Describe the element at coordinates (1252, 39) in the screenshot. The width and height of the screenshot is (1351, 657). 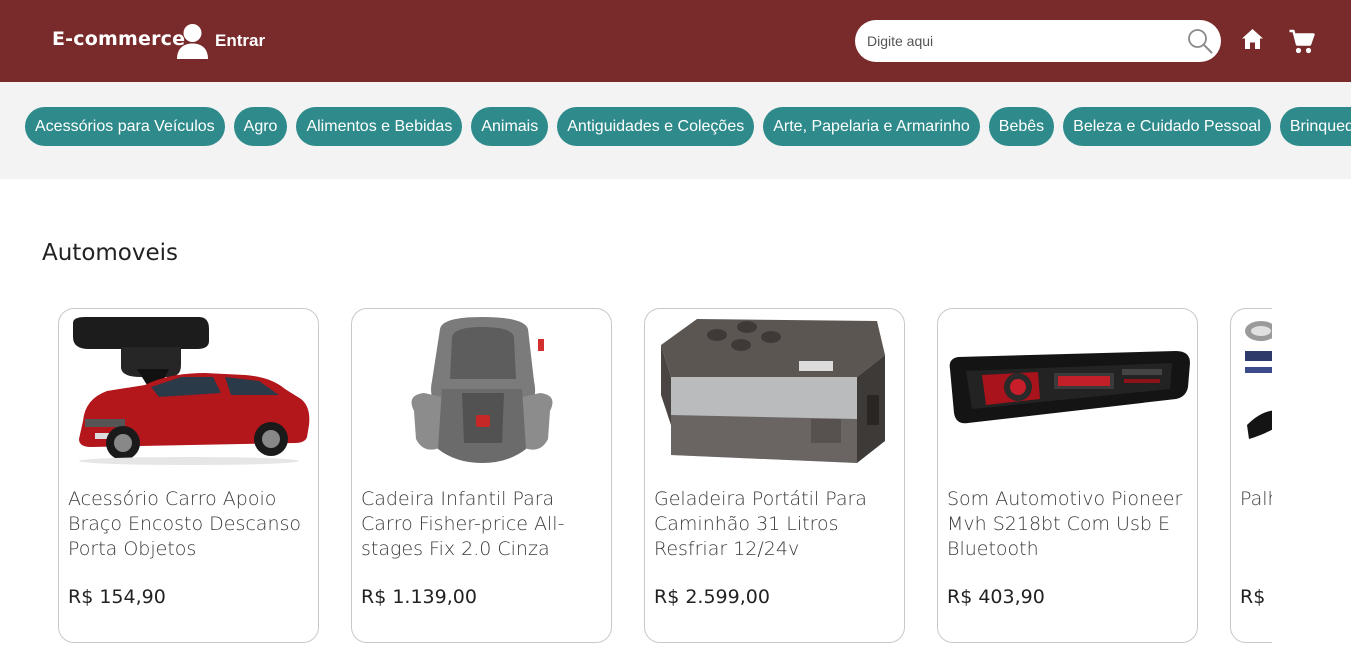
I see `home-icon` at that location.